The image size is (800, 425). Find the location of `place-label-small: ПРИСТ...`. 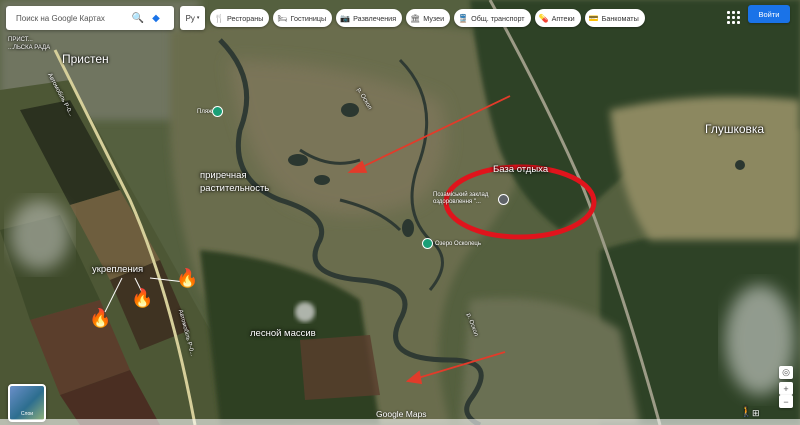

place-label-small: ПРИСТ... is located at coordinates (20, 40).